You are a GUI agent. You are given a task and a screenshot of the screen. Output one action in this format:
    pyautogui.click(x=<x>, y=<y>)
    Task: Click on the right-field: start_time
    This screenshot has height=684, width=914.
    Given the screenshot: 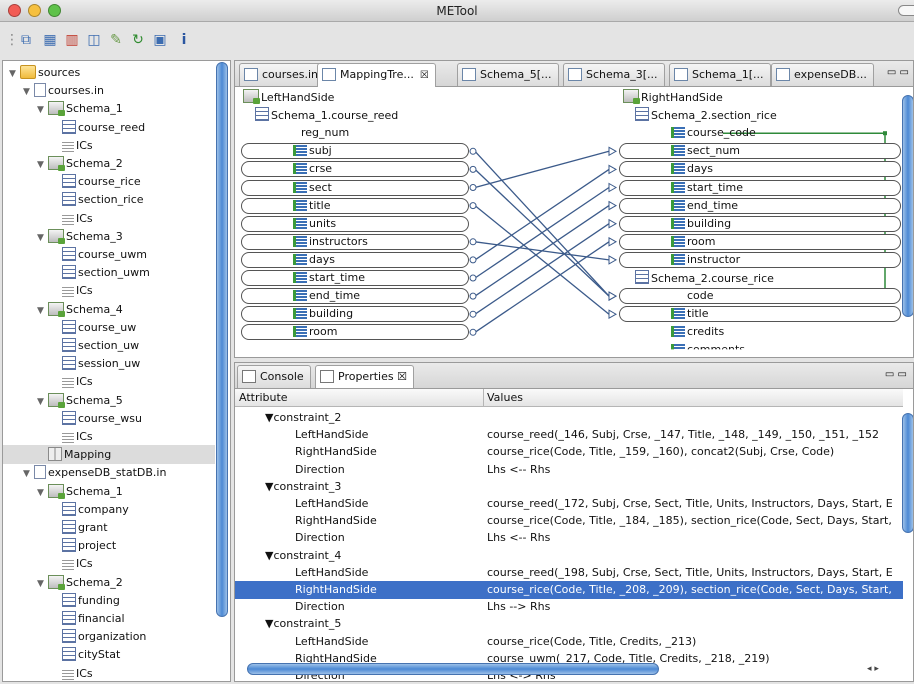 What is the action you would take?
    pyautogui.click(x=707, y=188)
    